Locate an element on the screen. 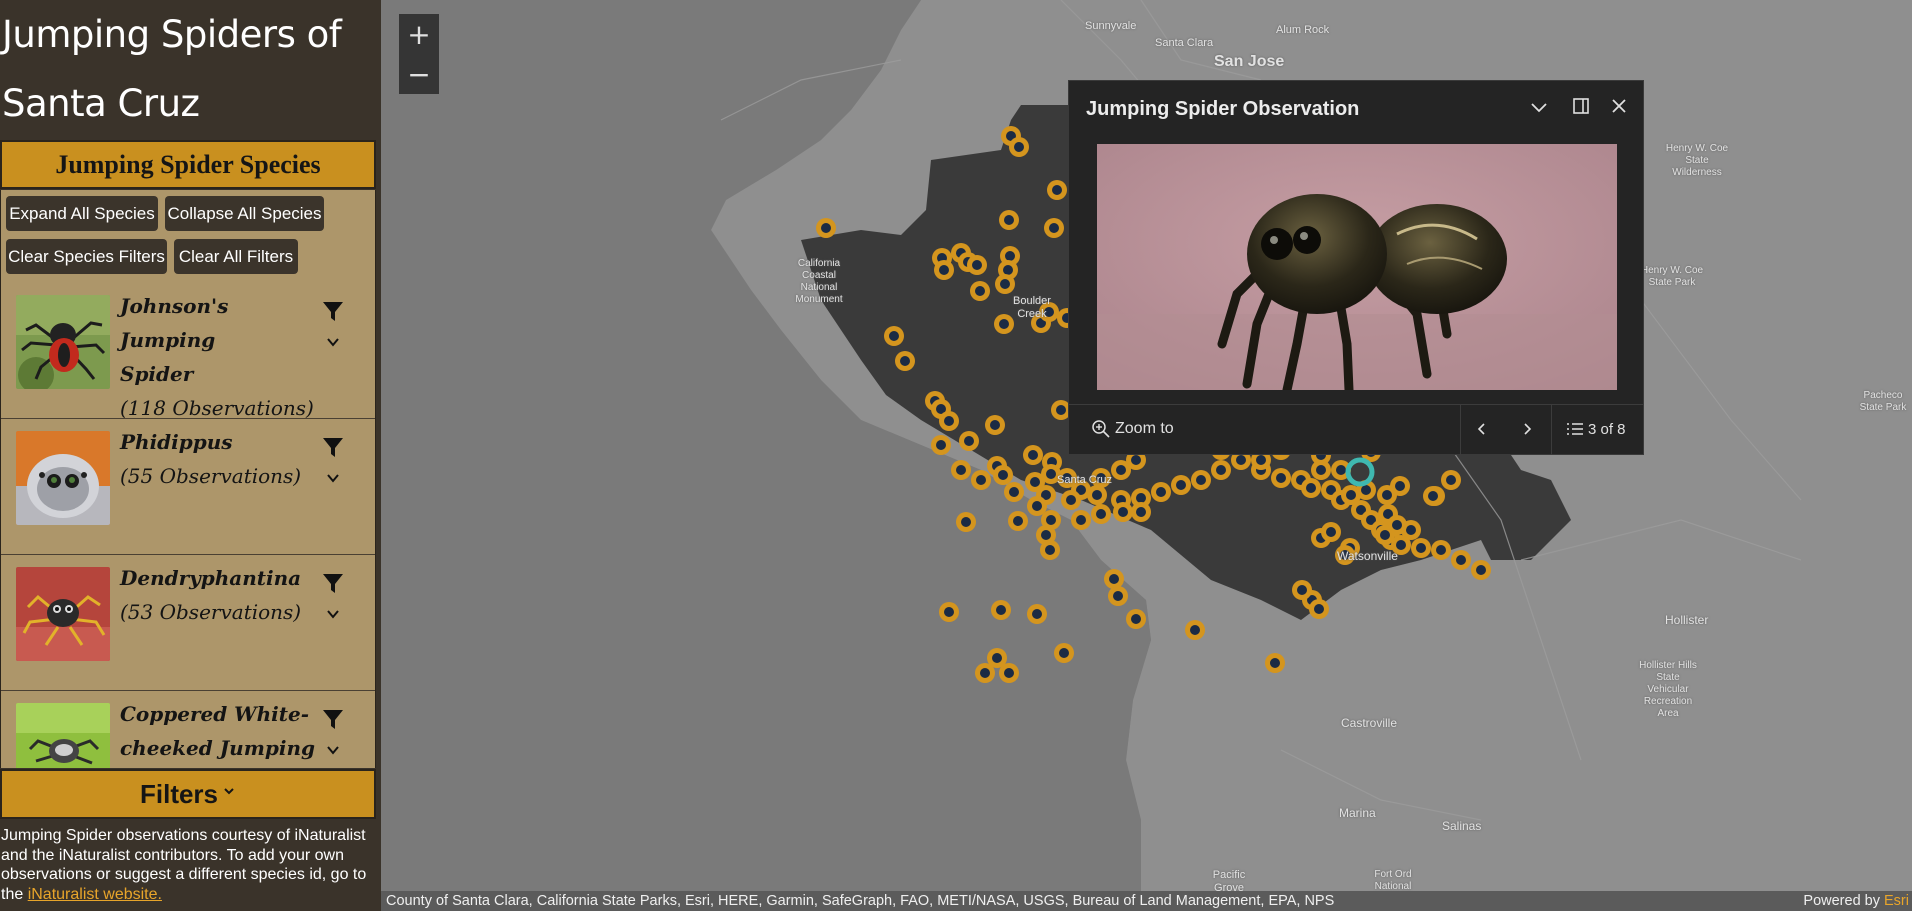 The height and width of the screenshot is (911, 1912). next-feature-icon is located at coordinates (1527, 429).